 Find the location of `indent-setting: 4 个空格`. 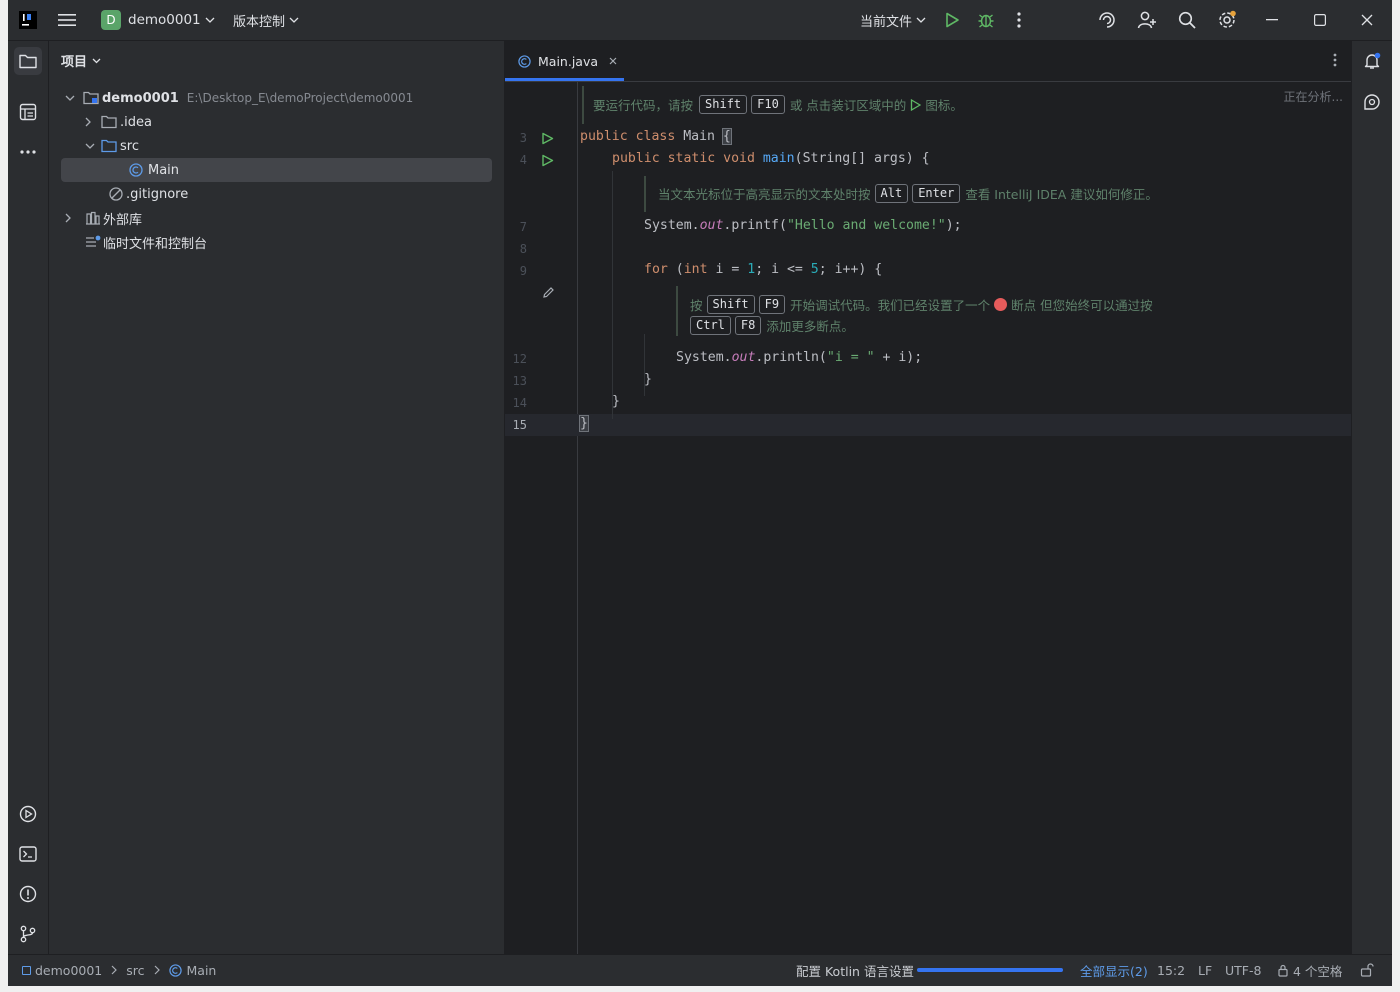

indent-setting: 4 个空格 is located at coordinates (1309, 970).